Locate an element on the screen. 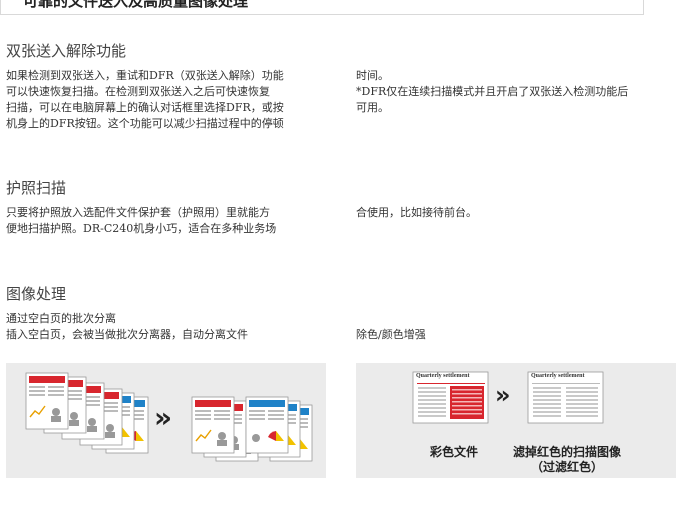  text-line: 除色/颜色增强 is located at coordinates (391, 334).